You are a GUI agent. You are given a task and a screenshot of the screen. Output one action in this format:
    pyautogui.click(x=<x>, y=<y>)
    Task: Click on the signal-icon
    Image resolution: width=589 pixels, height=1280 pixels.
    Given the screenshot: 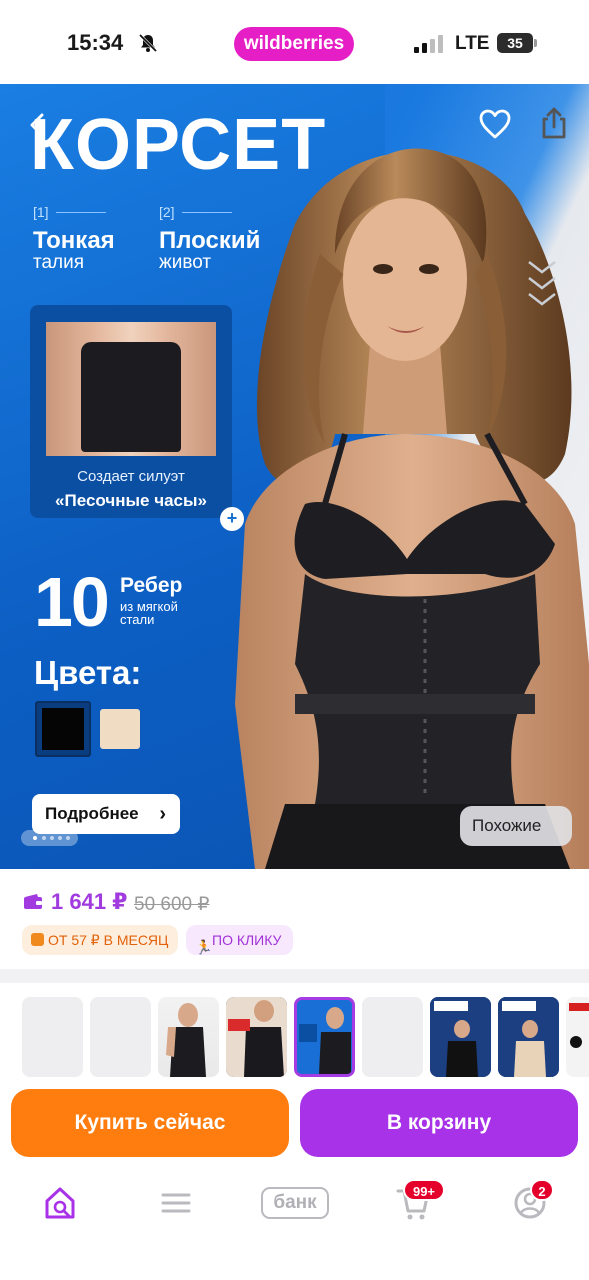 What is the action you would take?
    pyautogui.click(x=428, y=44)
    